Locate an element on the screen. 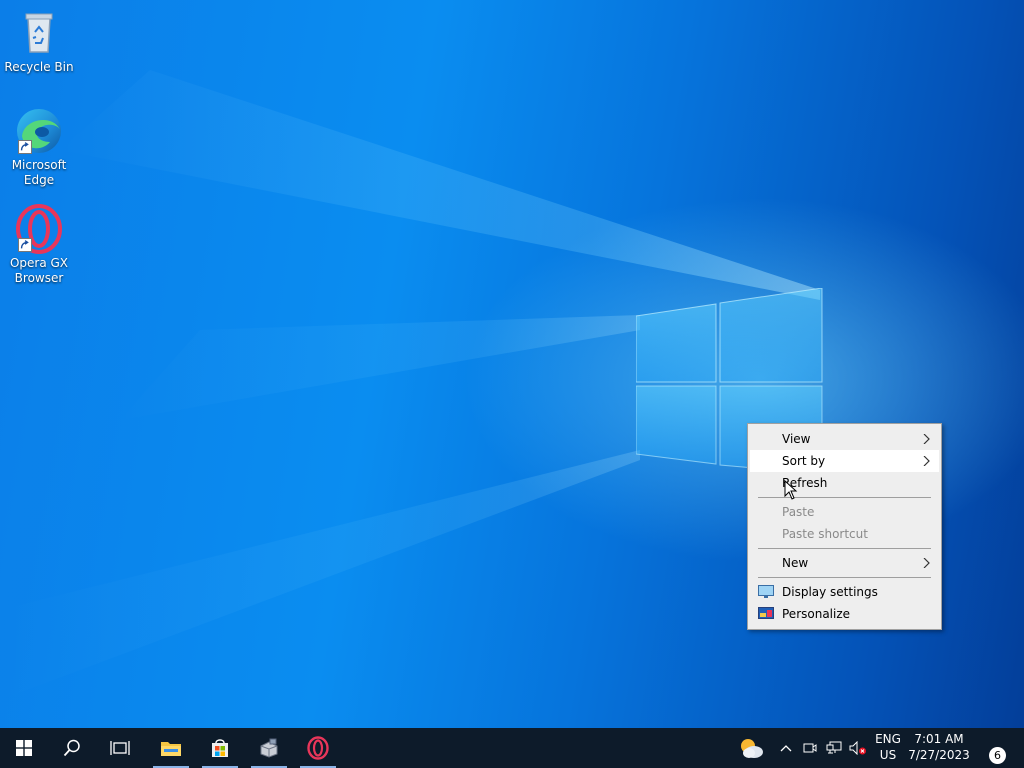  volume-muted-icon is located at coordinates (857, 748).